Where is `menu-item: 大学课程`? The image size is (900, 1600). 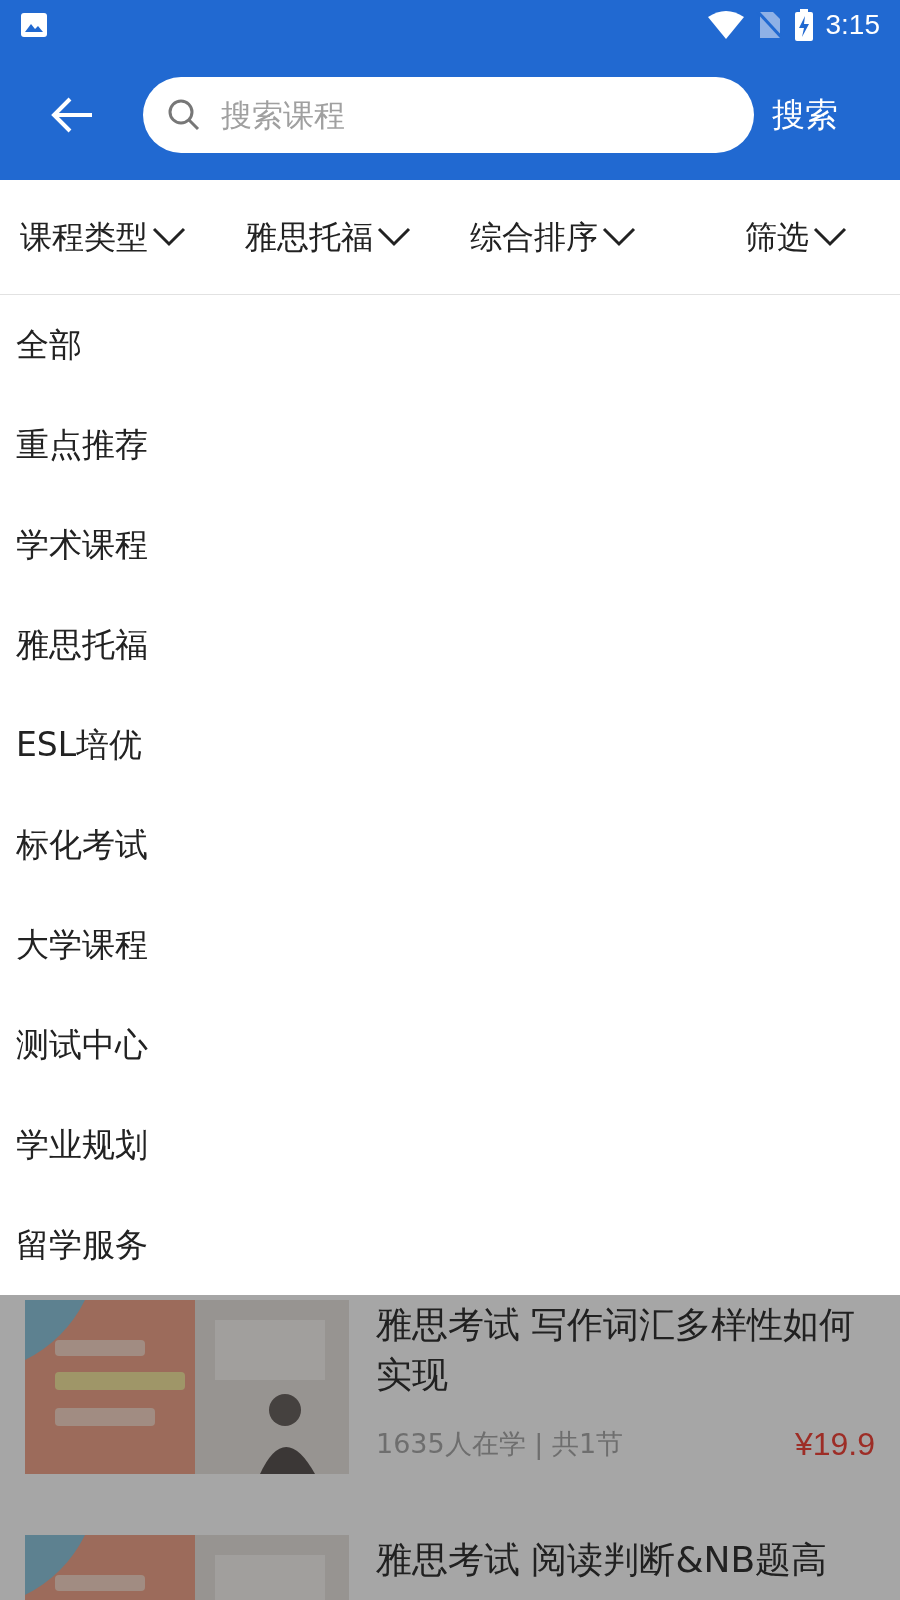 menu-item: 大学课程 is located at coordinates (82, 945).